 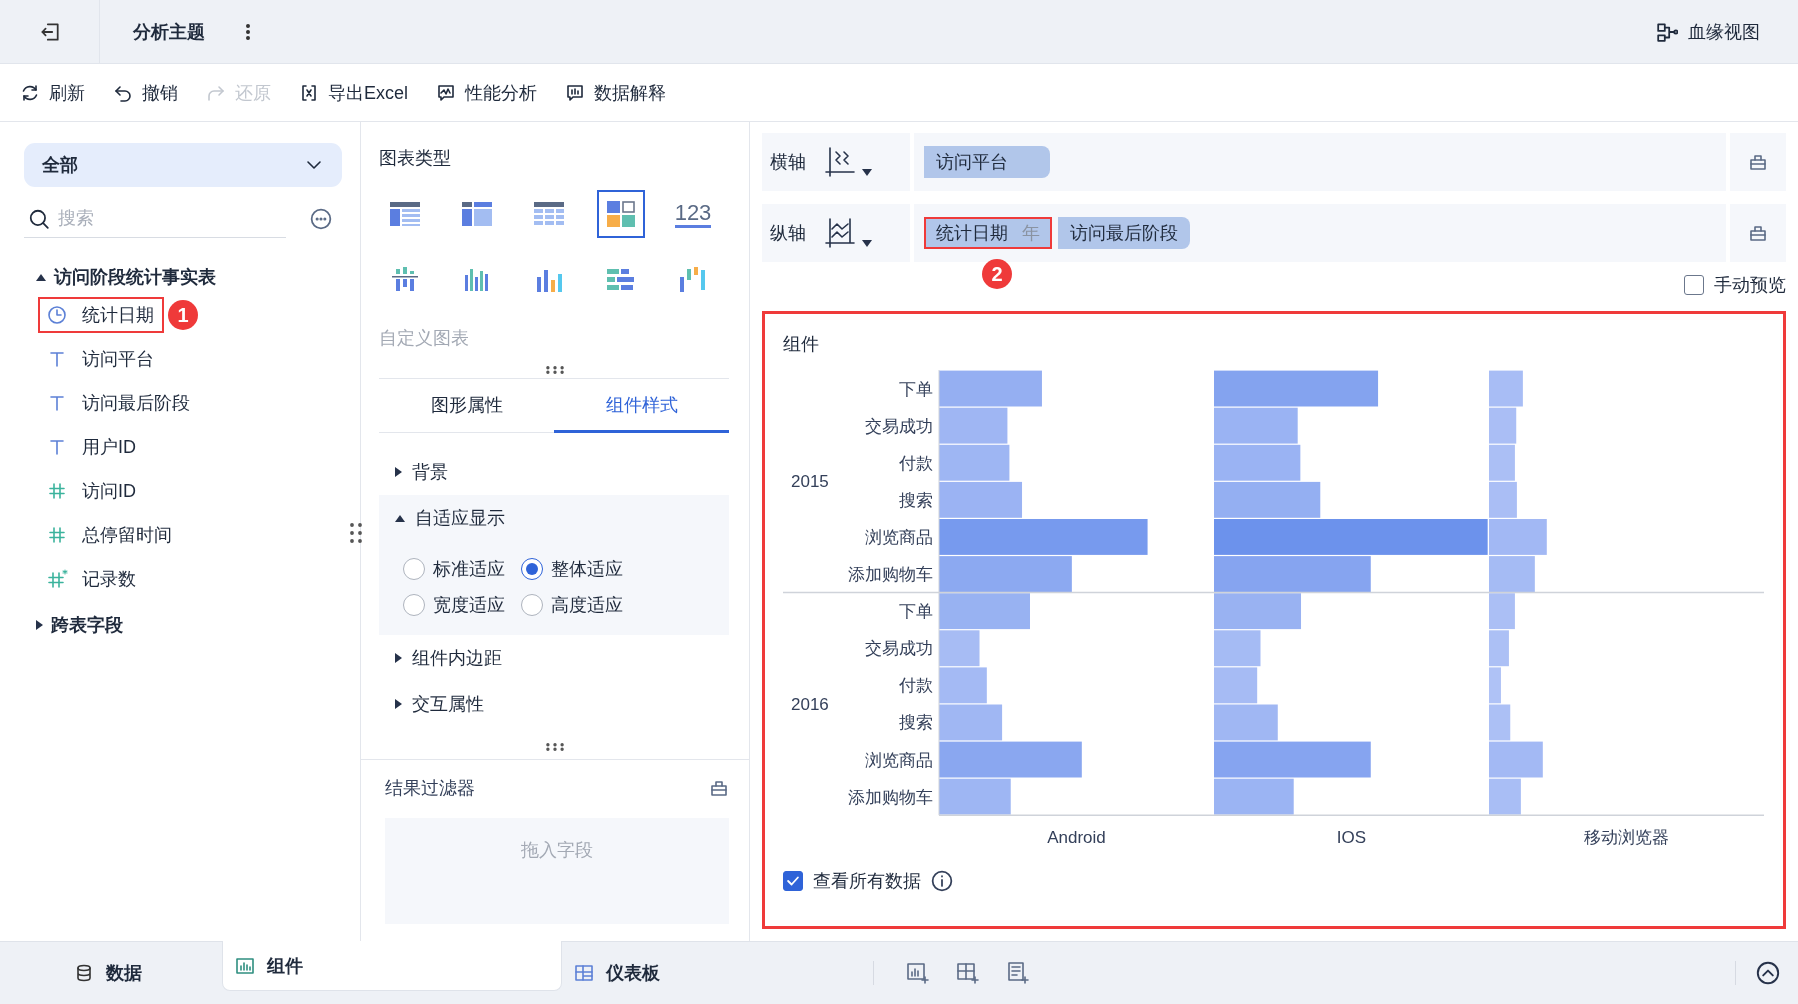 What do you see at coordinates (405, 214) in the screenshot?
I see `table-icon` at bounding box center [405, 214].